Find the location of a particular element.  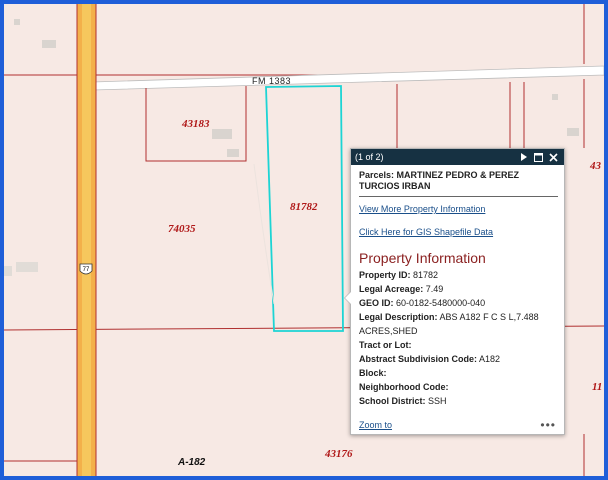

survey-label: A-182 is located at coordinates (192, 462).